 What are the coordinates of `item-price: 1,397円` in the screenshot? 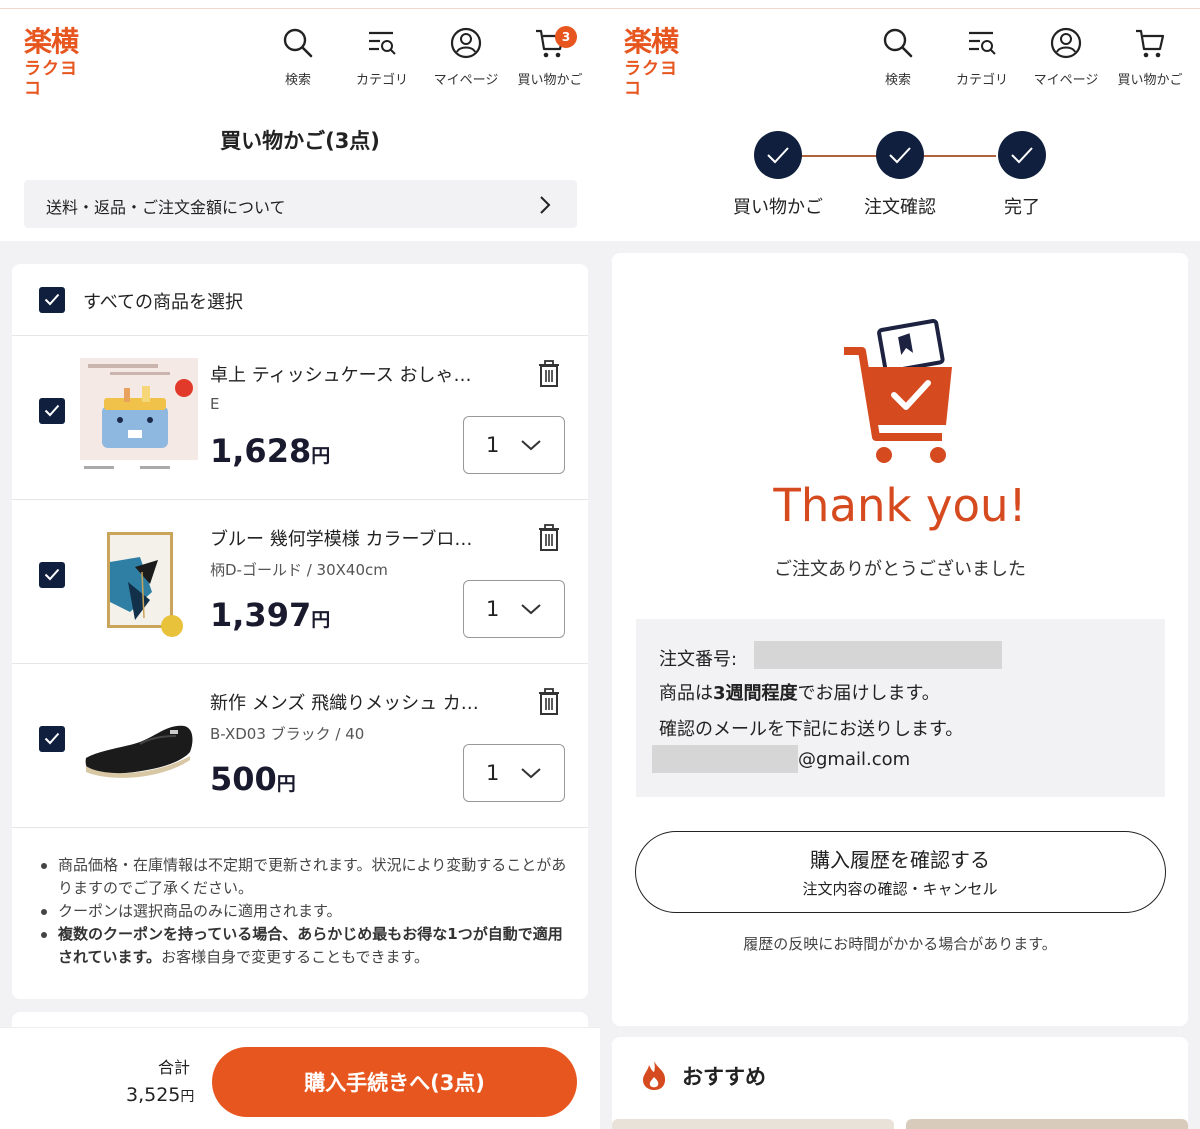 It's located at (270, 615).